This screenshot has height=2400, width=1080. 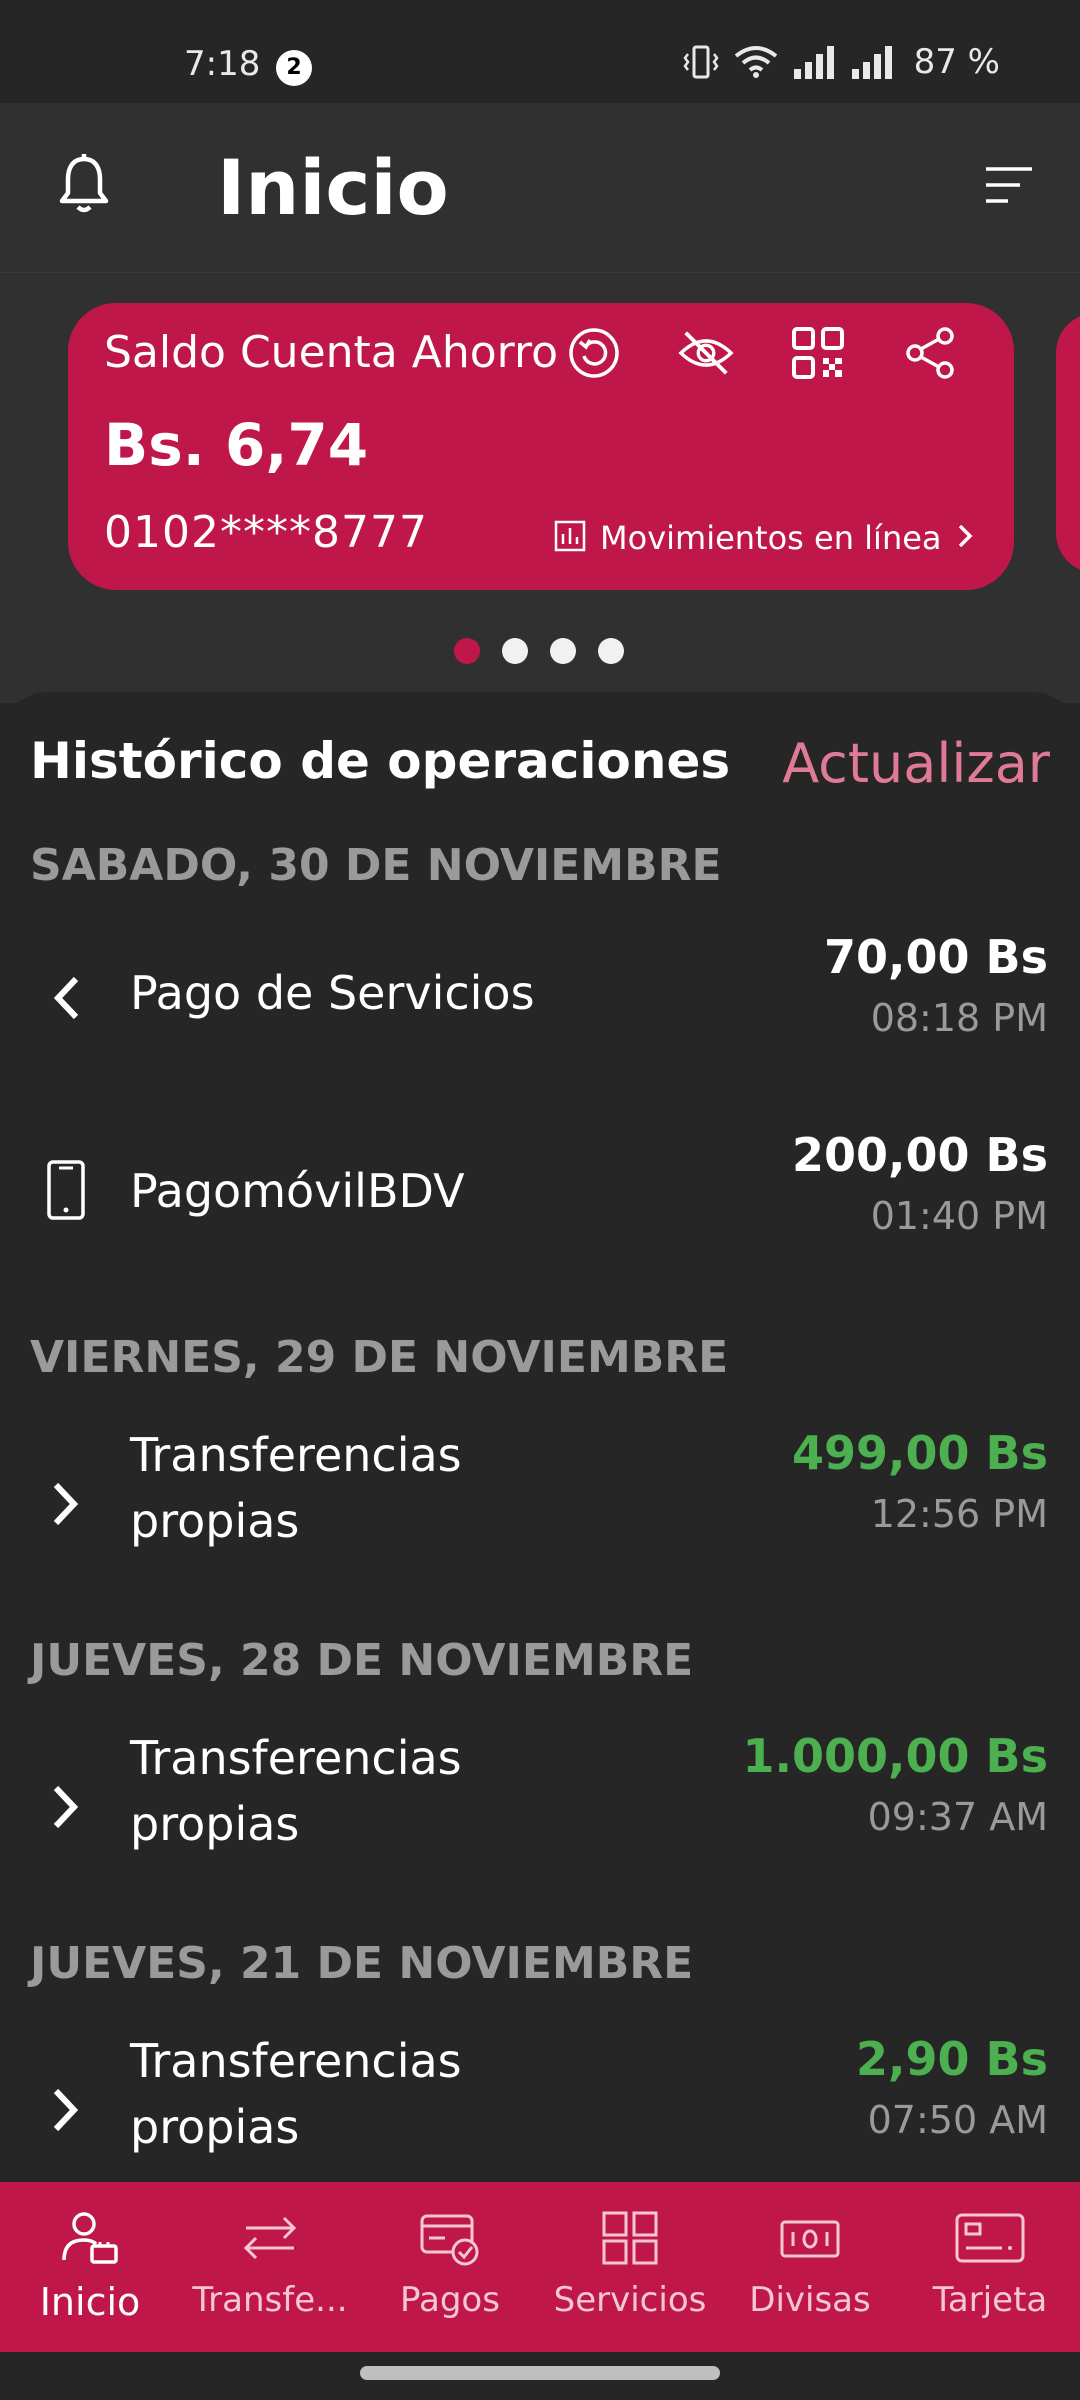 What do you see at coordinates (630, 2238) in the screenshot?
I see `grid-icon` at bounding box center [630, 2238].